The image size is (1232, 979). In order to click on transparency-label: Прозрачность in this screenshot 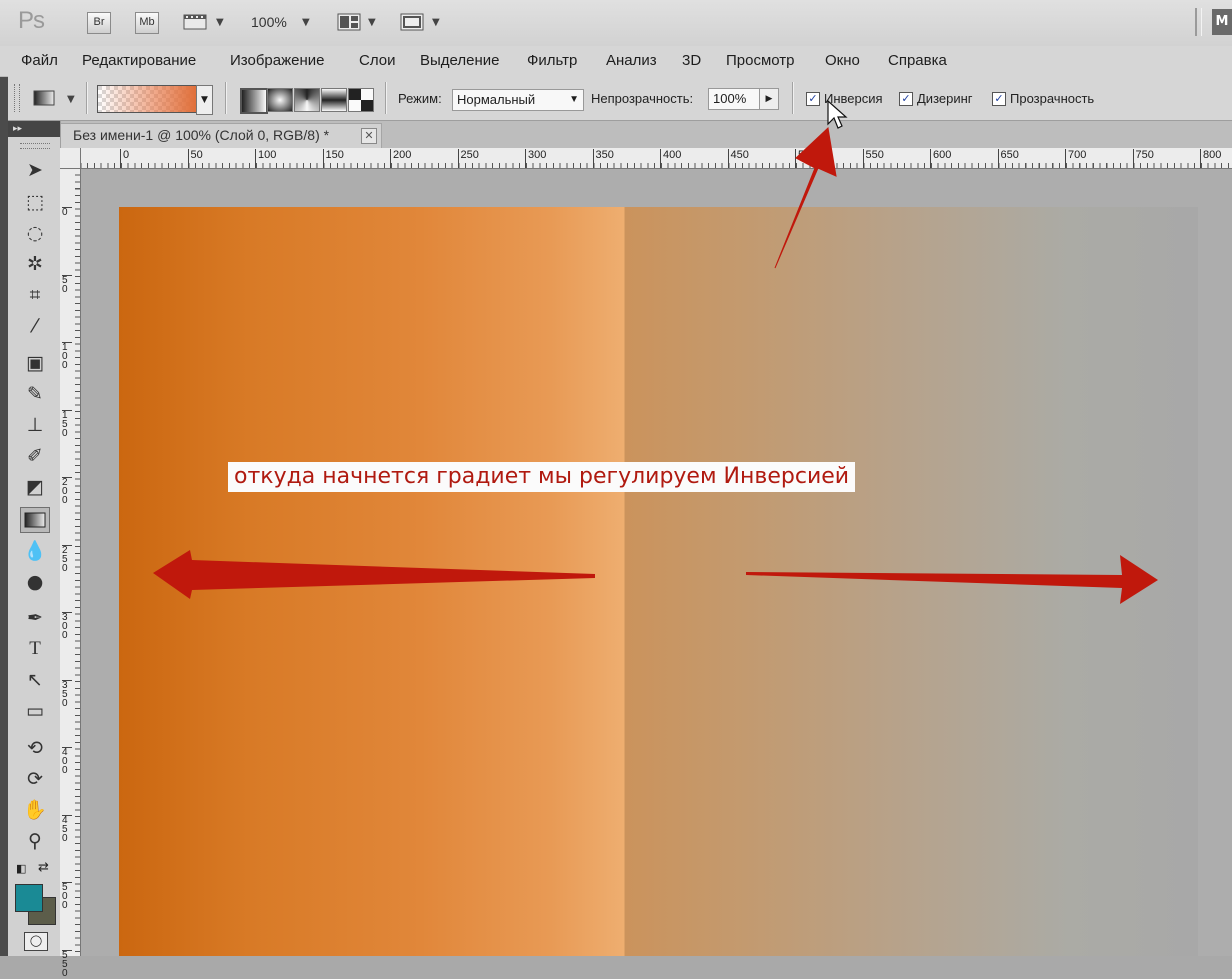, I will do `click(1052, 98)`.